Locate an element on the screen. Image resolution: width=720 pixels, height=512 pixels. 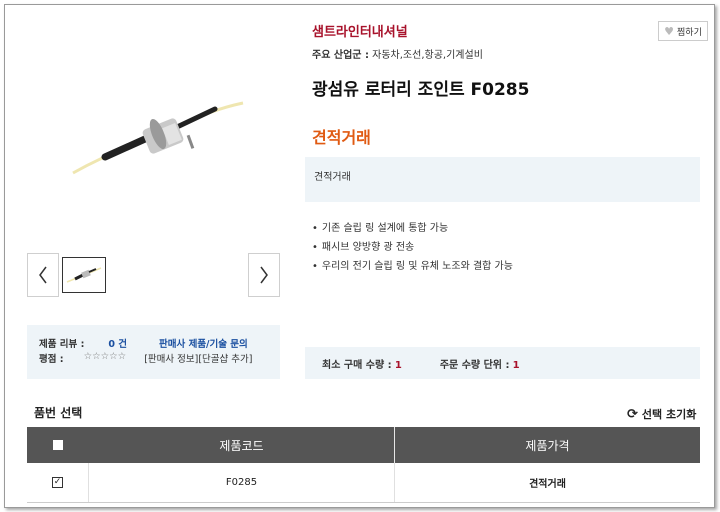
min-order-label: 최소 구매 수량 : is located at coordinates (357, 365).